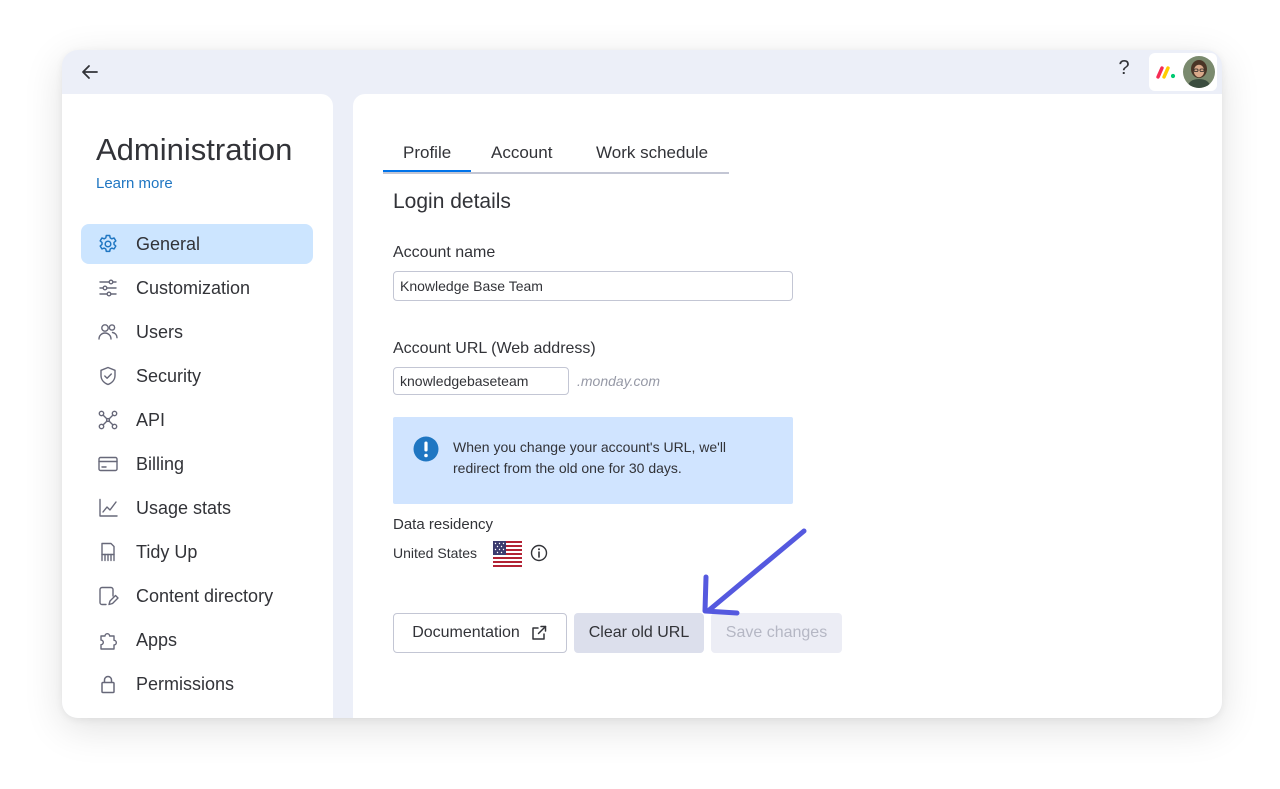 Image resolution: width=1280 pixels, height=789 pixels. Describe the element at coordinates (652, 153) in the screenshot. I see `tab-work-schedule: Work schedule` at that location.